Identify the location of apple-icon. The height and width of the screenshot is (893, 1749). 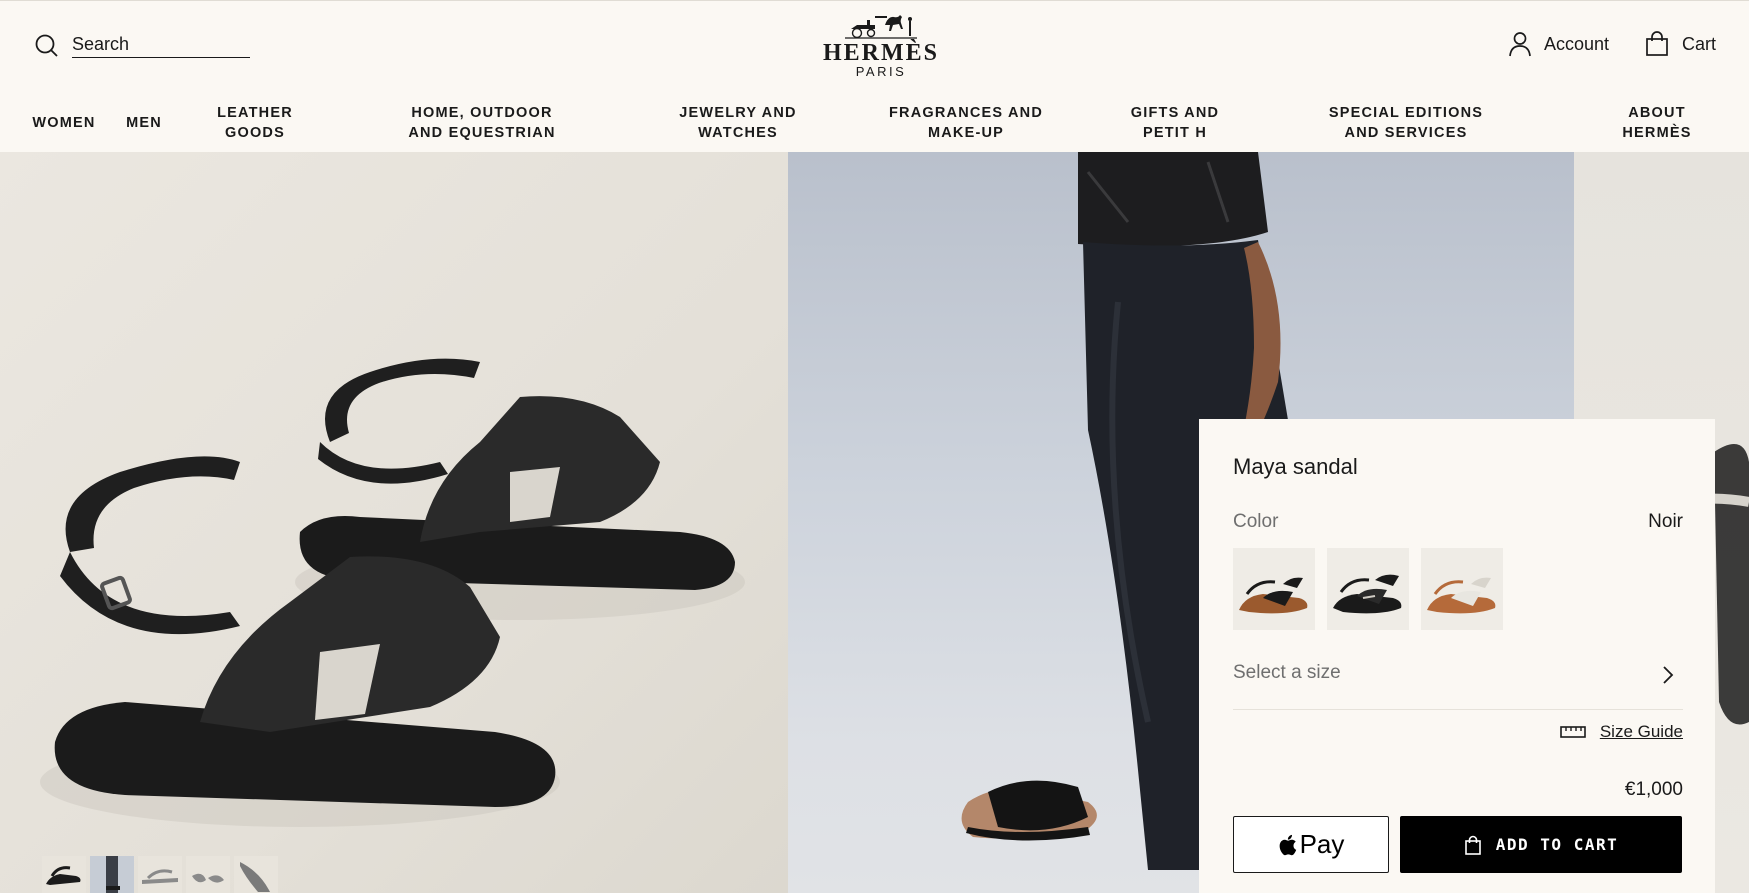
(1287, 844).